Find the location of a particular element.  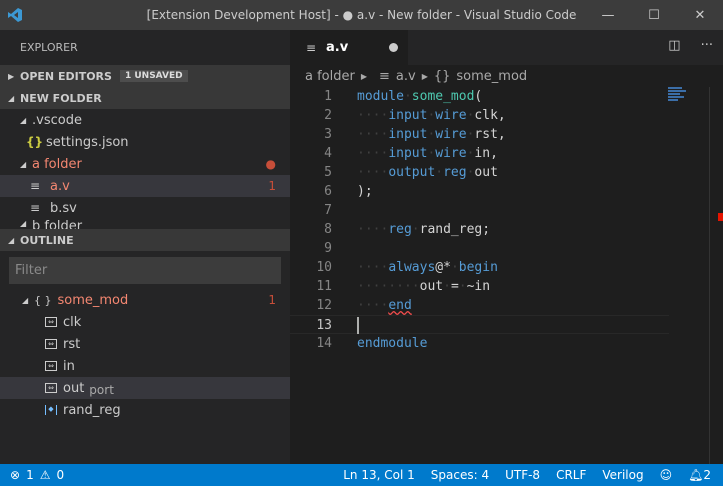

line-text: module·some_mod( is located at coordinates (419, 96).